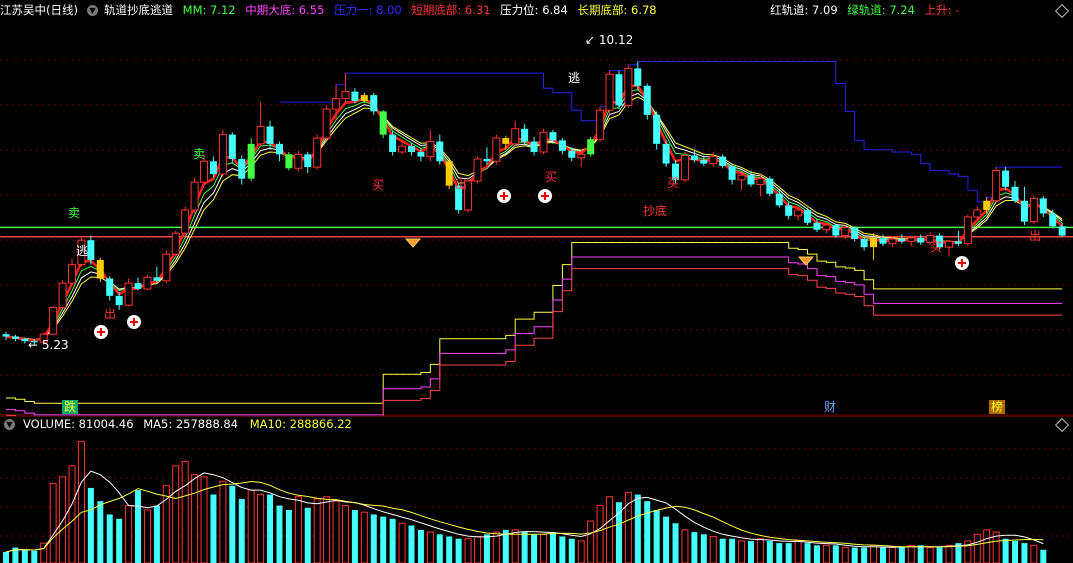 The image size is (1073, 563). Describe the element at coordinates (921, 10) in the screenshot. I see `header-right: 红轨道: 7.09 绿轨道: 7.24 上升: -` at that location.